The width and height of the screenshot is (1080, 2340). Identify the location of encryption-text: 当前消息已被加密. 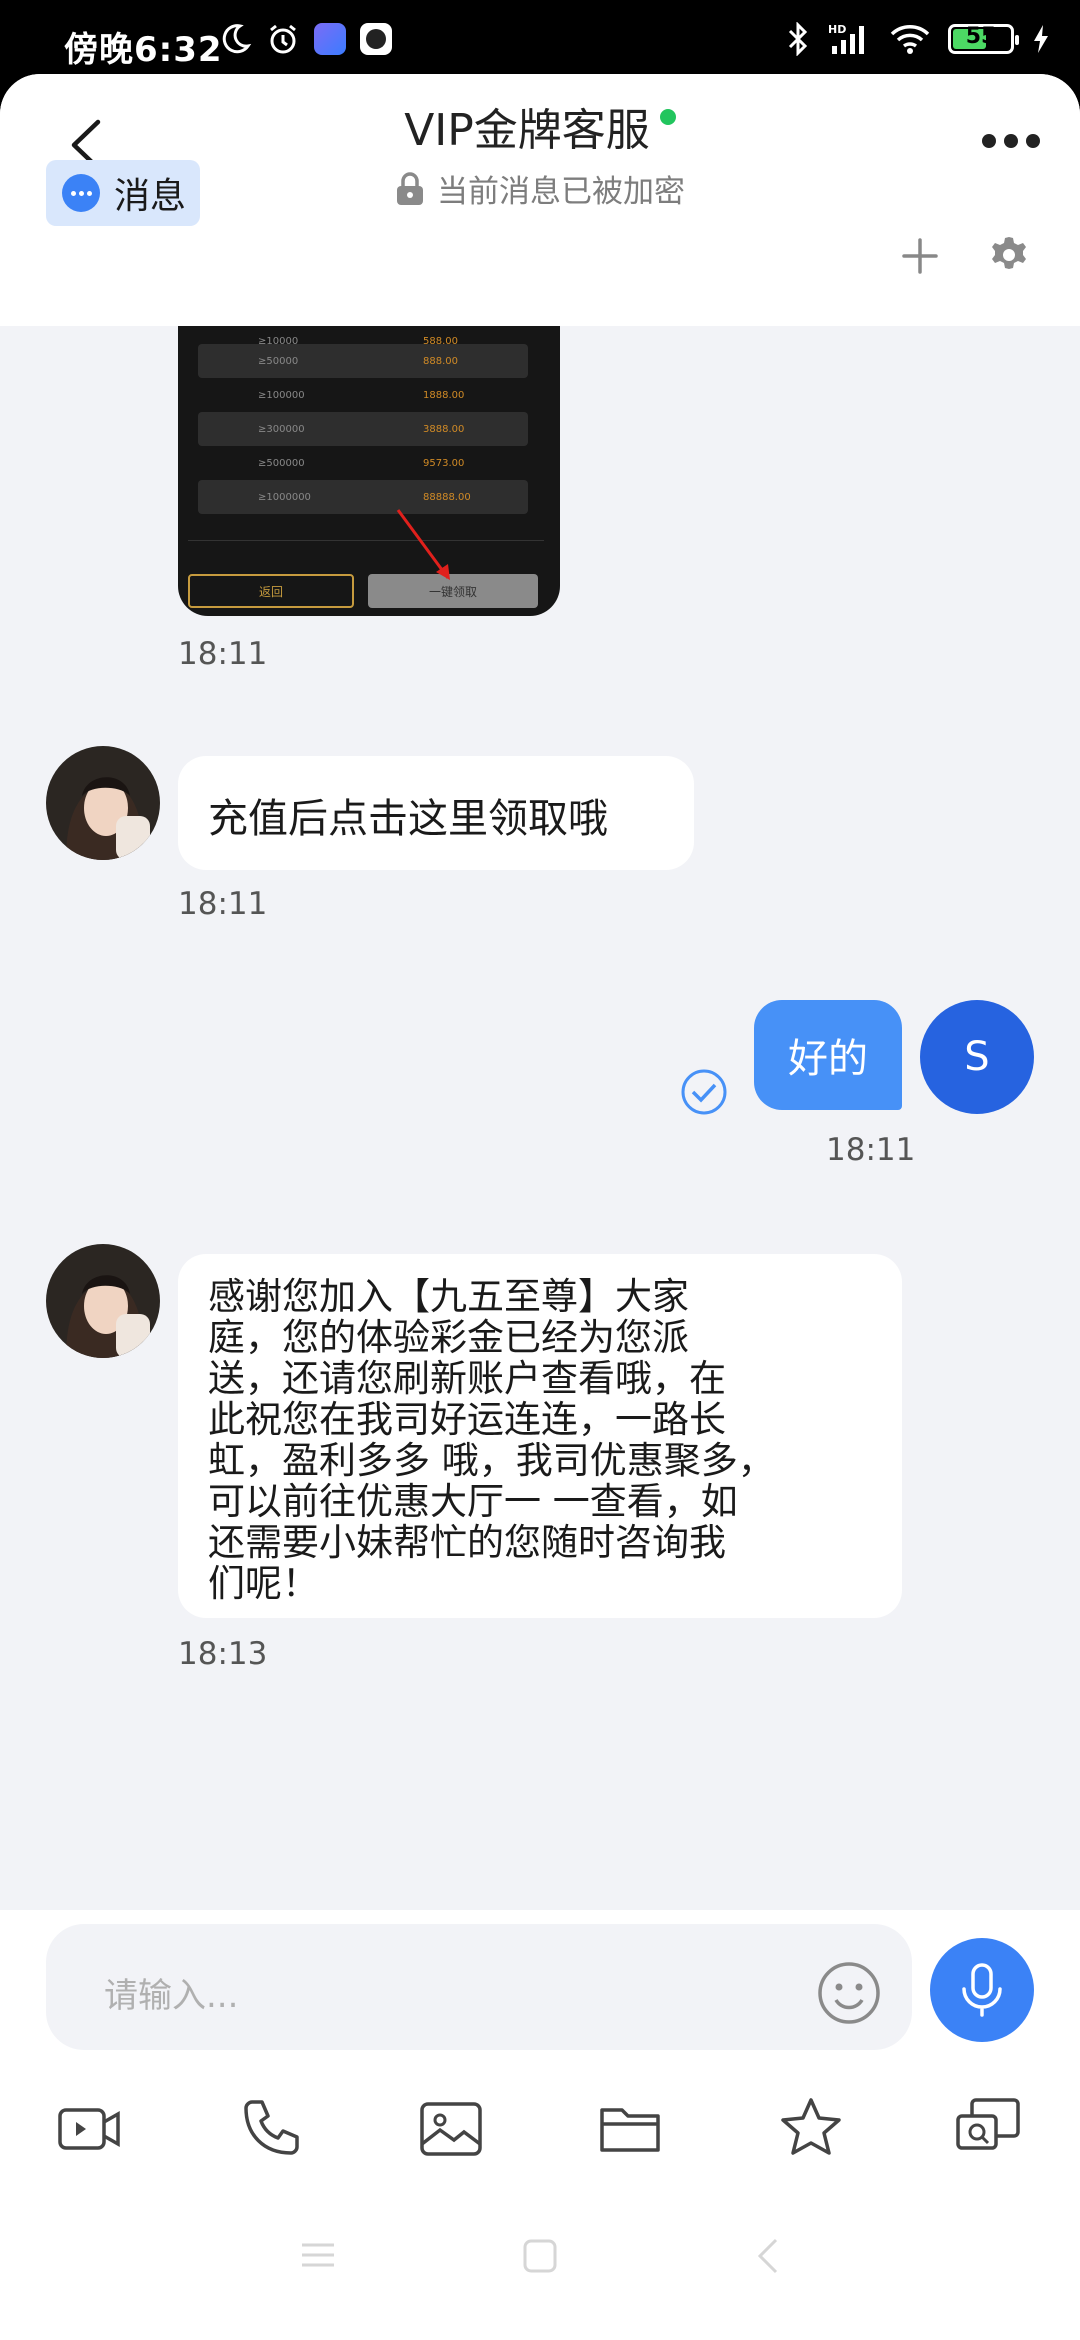
(561, 192).